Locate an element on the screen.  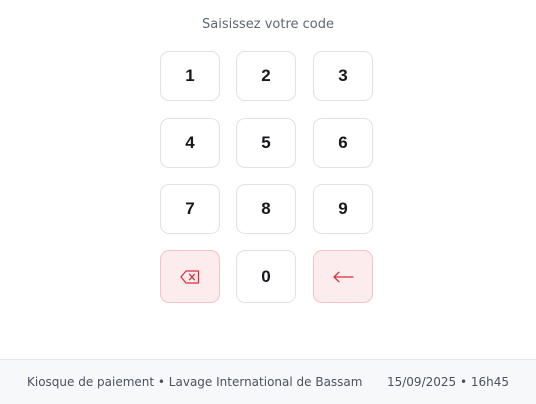
arrow-left-icon is located at coordinates (343, 277).